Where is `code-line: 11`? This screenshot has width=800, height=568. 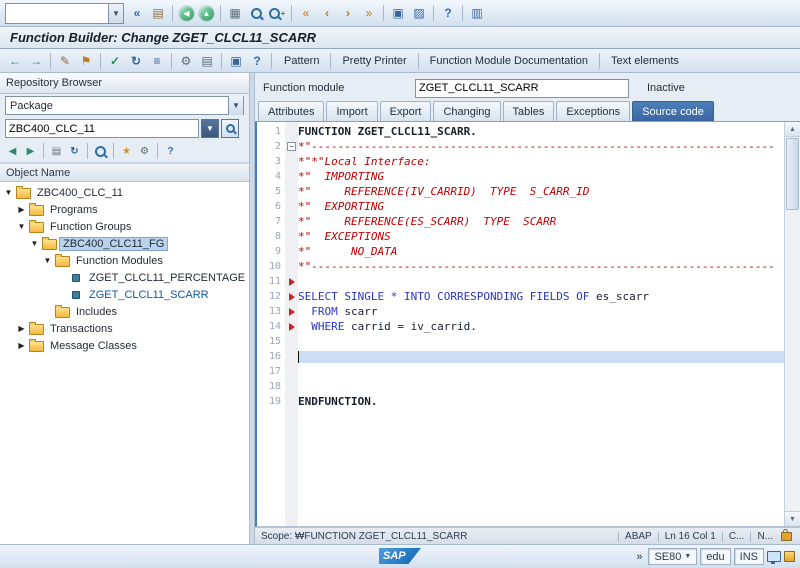
code-line: 11 is located at coordinates (520, 281).